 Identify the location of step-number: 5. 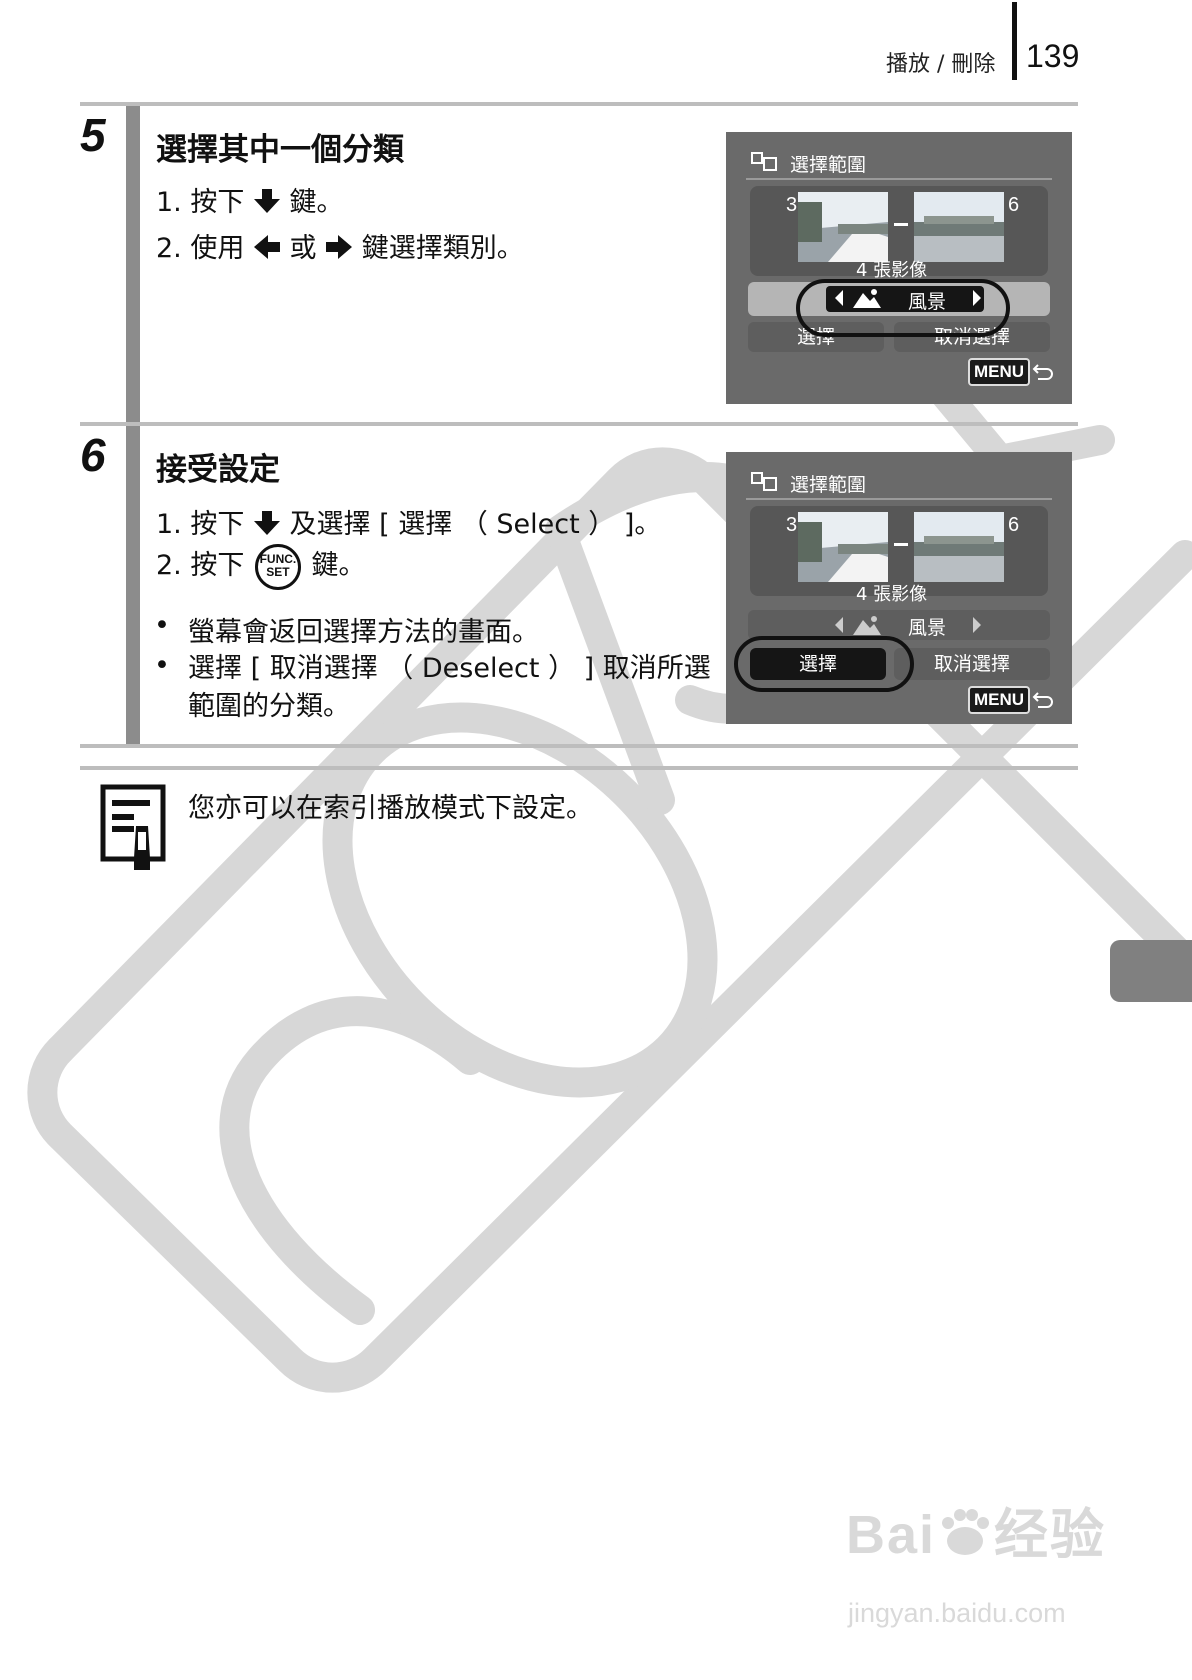
(93, 135).